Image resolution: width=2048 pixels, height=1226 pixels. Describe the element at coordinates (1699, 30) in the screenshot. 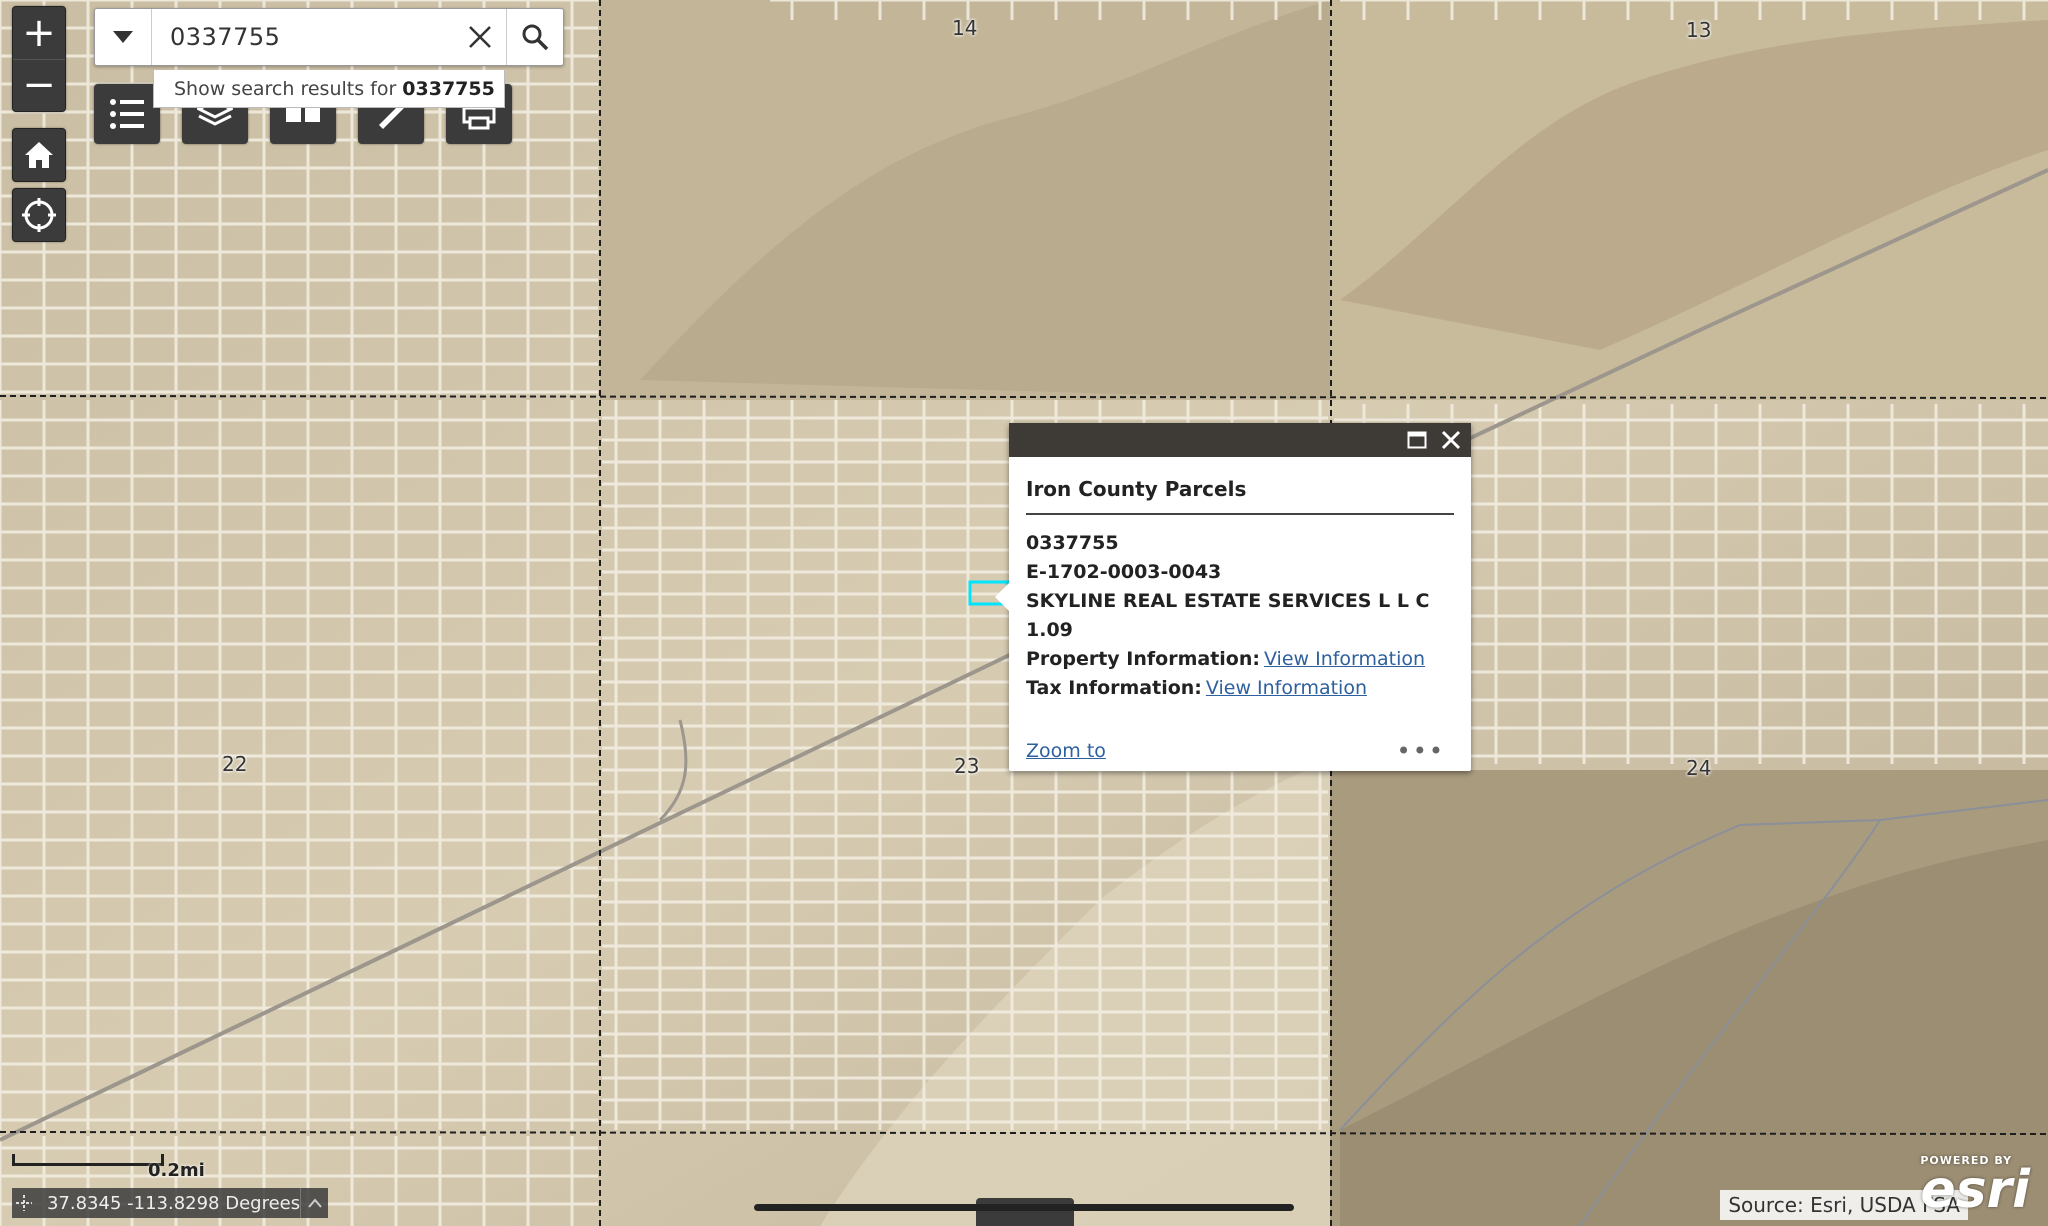

I see `section-label: 13` at that location.